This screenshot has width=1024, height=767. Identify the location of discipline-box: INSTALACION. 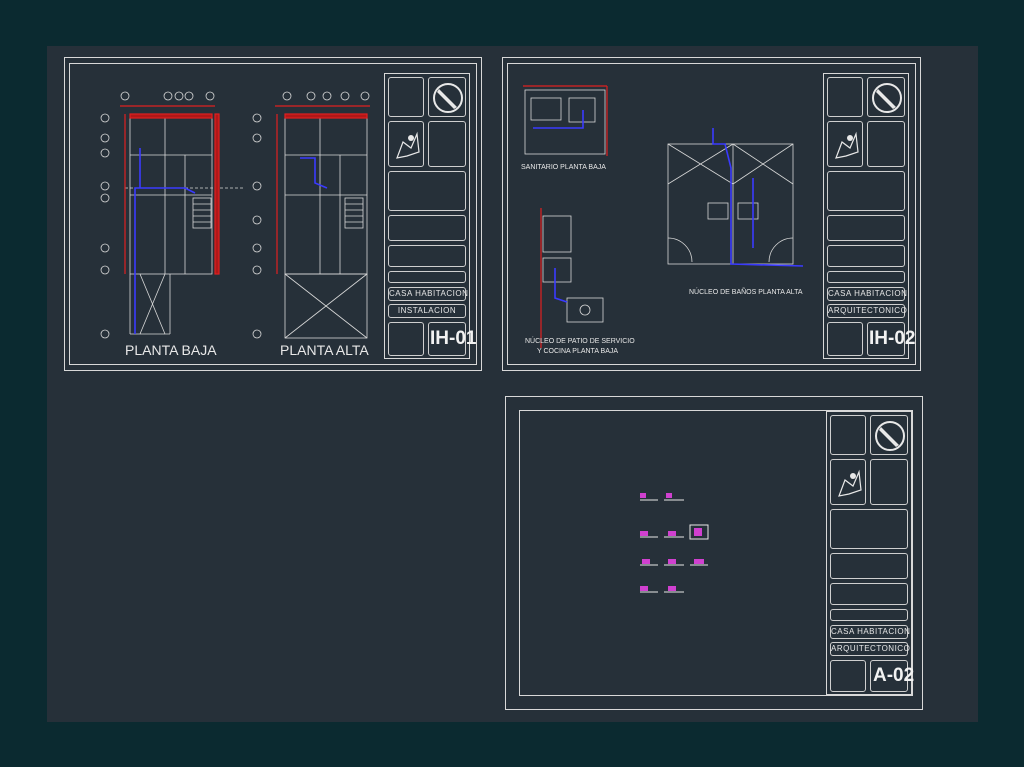
(427, 311).